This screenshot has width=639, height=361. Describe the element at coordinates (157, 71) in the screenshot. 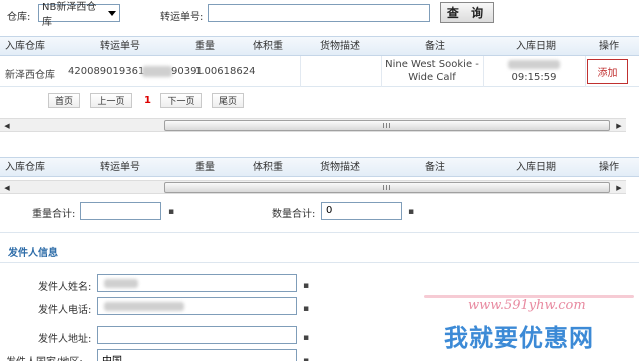

I see `redacted-tracking` at that location.